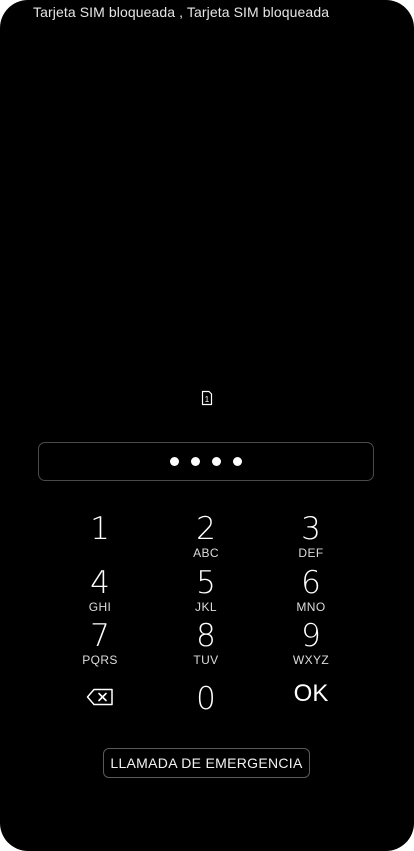 The image size is (414, 851). I want to click on key-3: 3 DEF, so click(311, 538).